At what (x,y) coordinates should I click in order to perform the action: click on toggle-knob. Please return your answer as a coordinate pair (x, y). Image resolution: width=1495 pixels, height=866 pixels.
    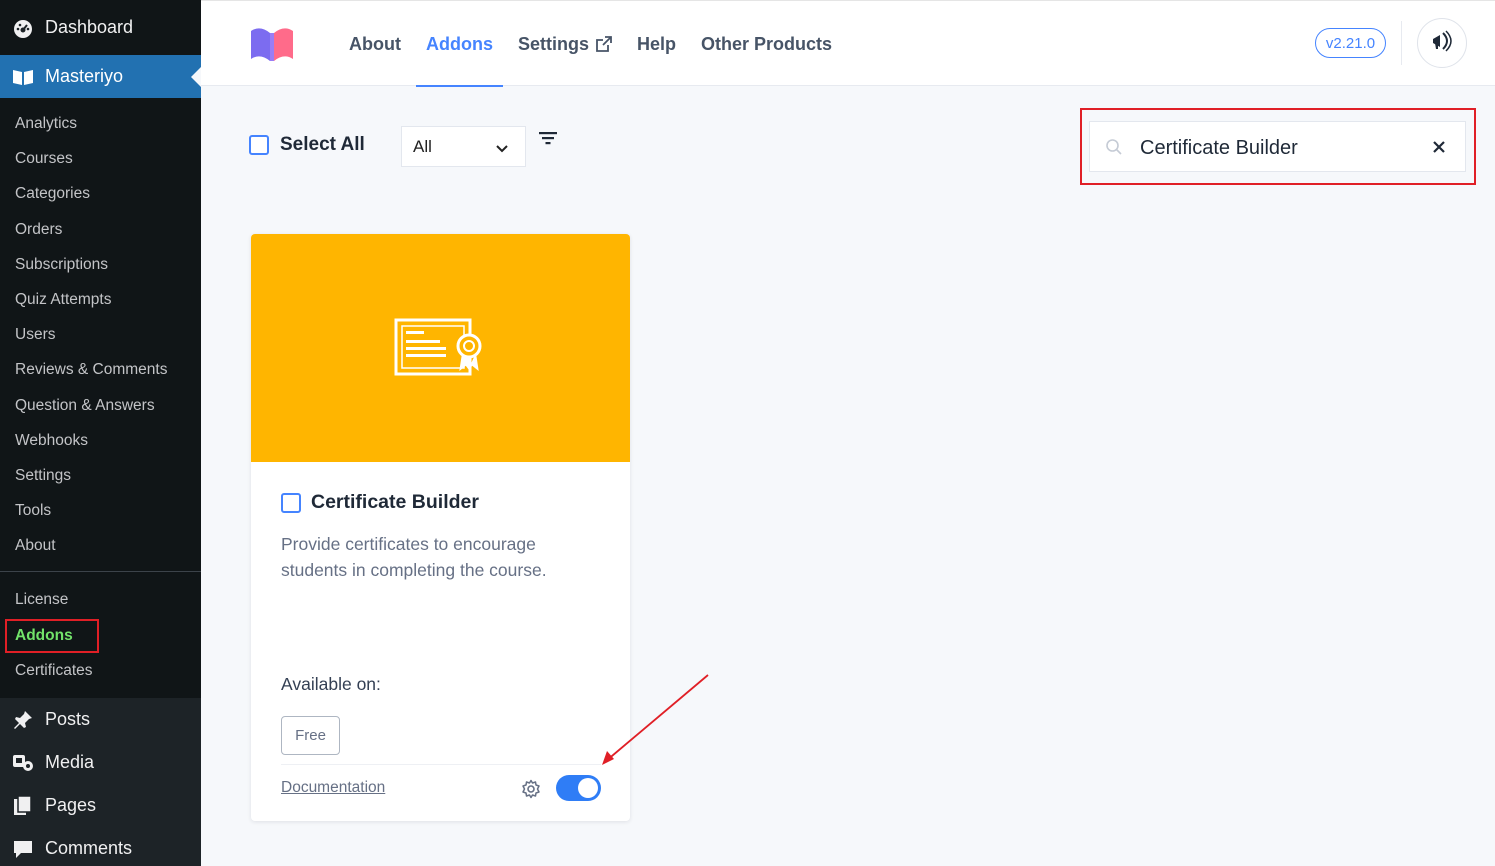
    Looking at the image, I should click on (588, 788).